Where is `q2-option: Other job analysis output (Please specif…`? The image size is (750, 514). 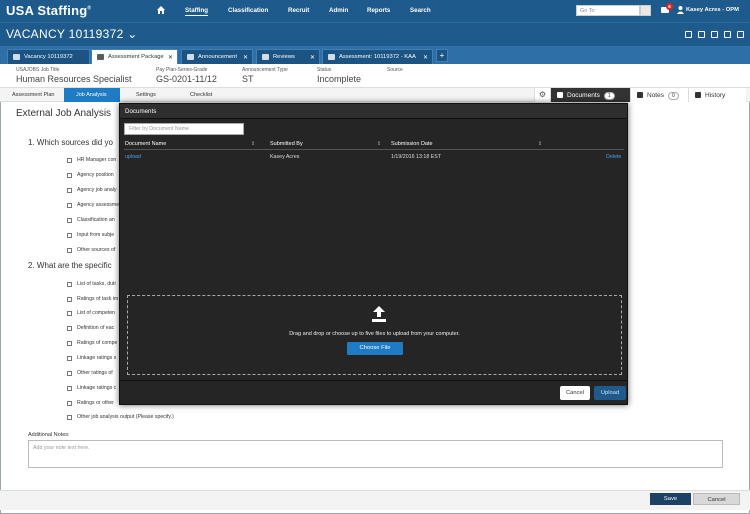
q2-option: Other job analysis output (Please specif… is located at coordinates (120, 417).